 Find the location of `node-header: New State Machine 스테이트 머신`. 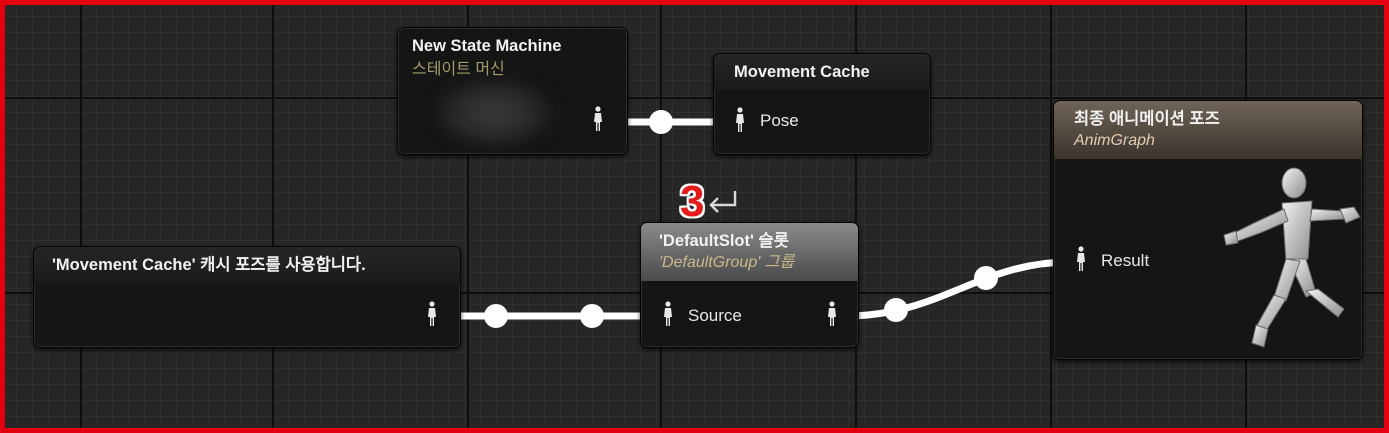

node-header: New State Machine 스테이트 머신 is located at coordinates (512, 54).